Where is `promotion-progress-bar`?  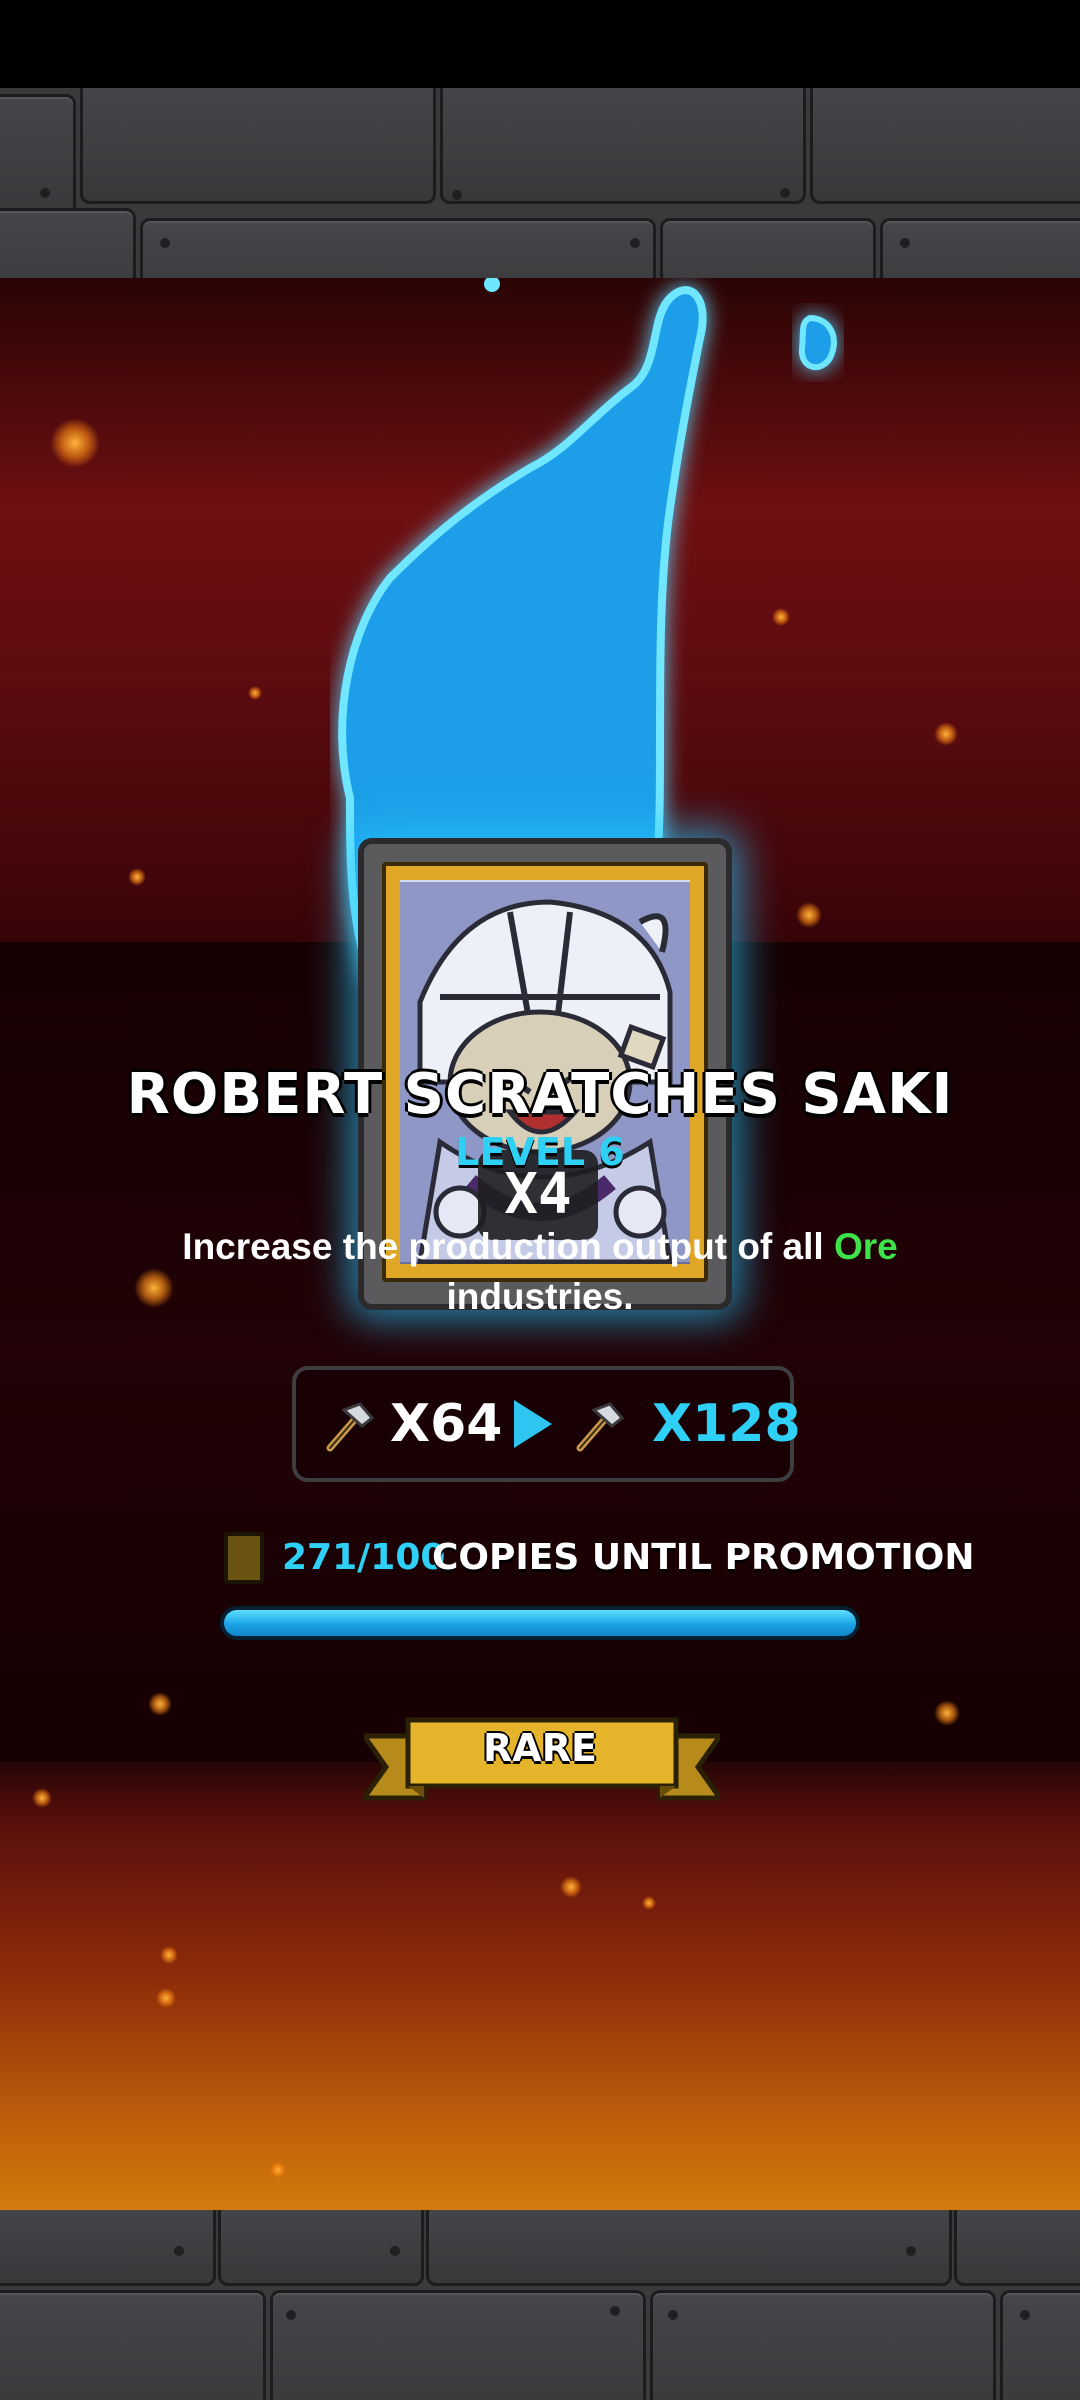 promotion-progress-bar is located at coordinates (540, 1623).